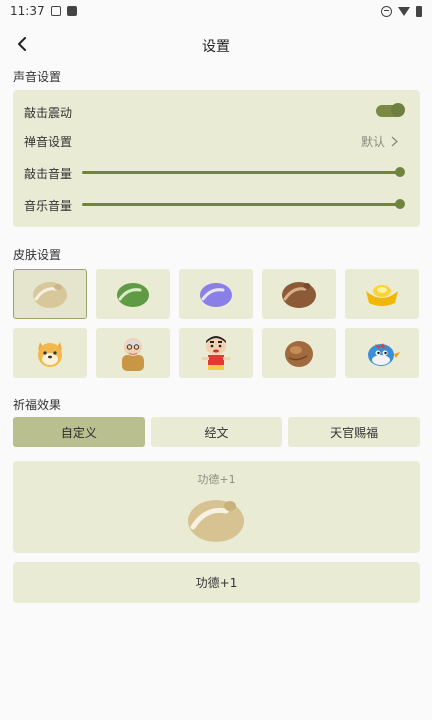 This screenshot has height=720, width=432. Describe the element at coordinates (37, 405) in the screenshot. I see `blessing-section-label: 祈福效果` at that location.